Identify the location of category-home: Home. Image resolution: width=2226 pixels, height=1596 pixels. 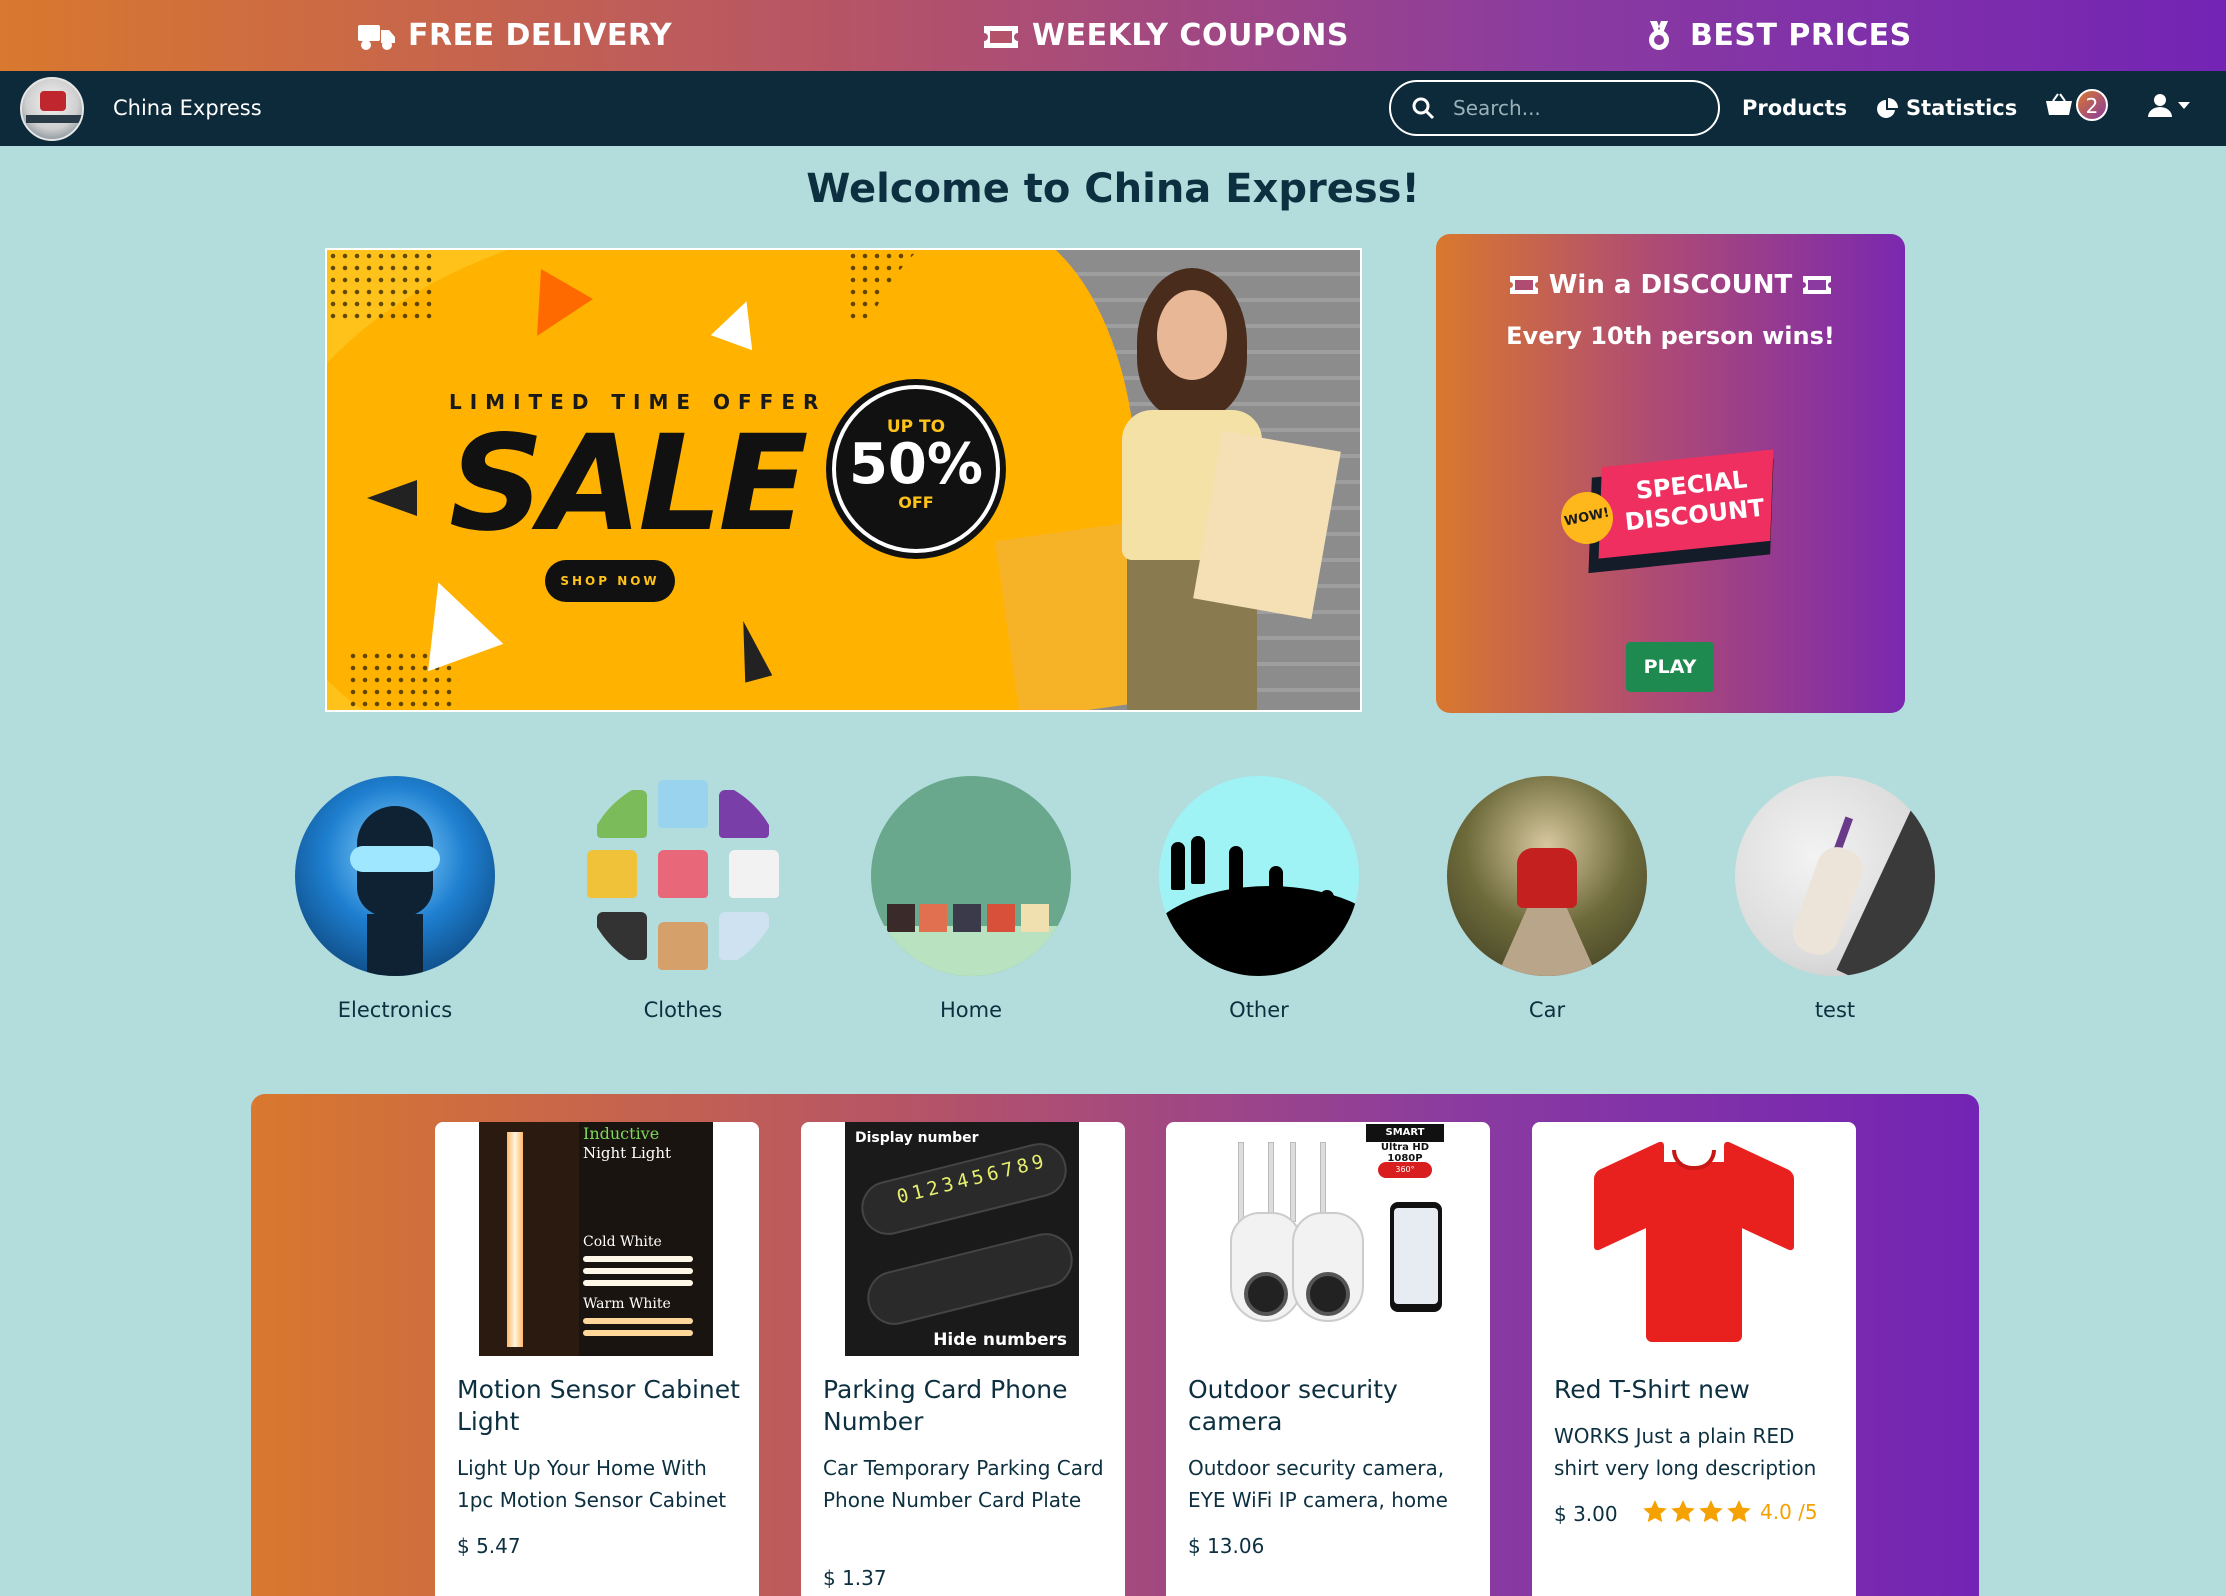
(971, 899).